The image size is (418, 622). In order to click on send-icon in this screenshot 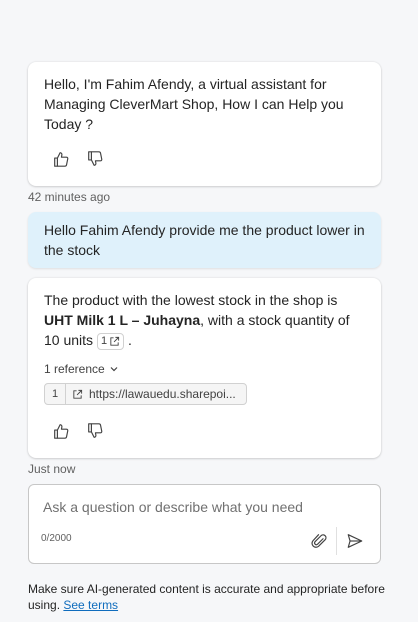, I will do `click(355, 541)`.